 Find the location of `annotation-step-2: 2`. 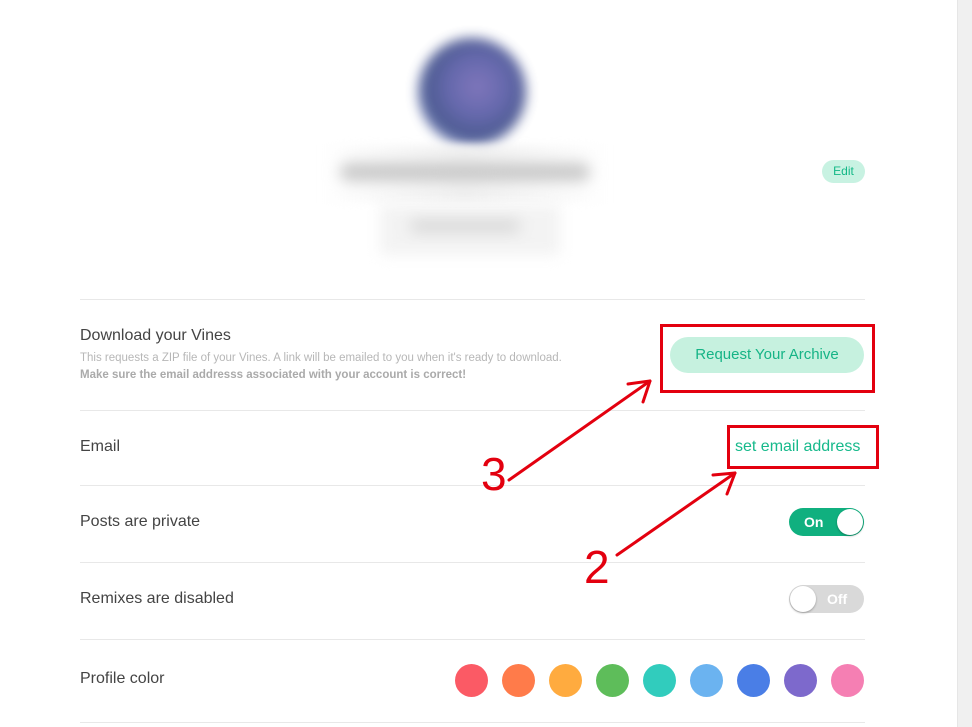

annotation-step-2: 2 is located at coordinates (597, 567).